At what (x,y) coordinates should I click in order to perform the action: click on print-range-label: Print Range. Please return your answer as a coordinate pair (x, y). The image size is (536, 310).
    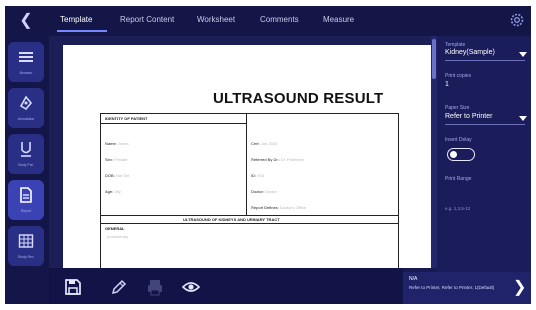
    Looking at the image, I should click on (458, 179).